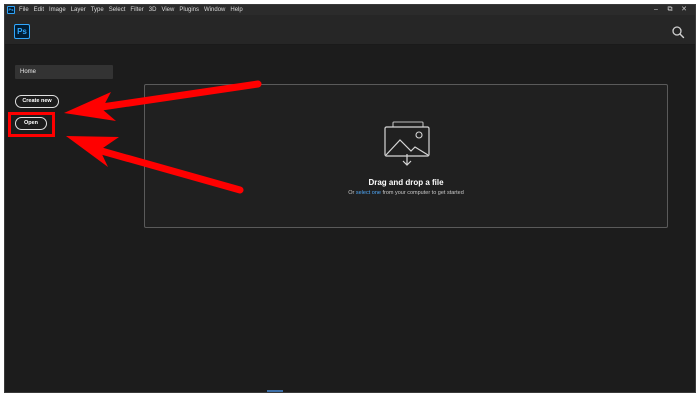 Image resolution: width=700 pixels, height=397 pixels. I want to click on window-controls: – ⧉ ✕, so click(670, 10).